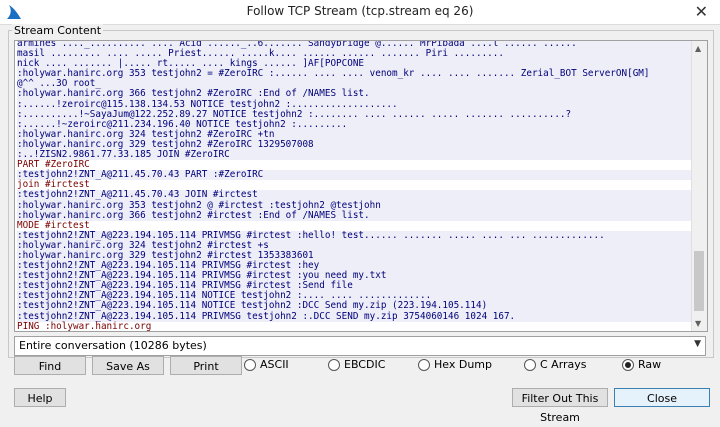 Image resolution: width=720 pixels, height=427 pixels. What do you see at coordinates (360, 346) in the screenshot?
I see `conversation-select: Entire conversation (10286 bytes) ▼` at bounding box center [360, 346].